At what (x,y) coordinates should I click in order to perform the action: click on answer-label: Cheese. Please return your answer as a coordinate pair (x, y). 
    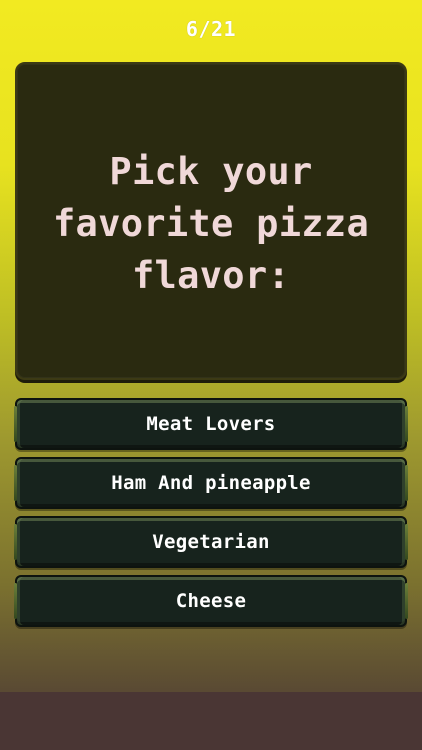
    Looking at the image, I should click on (211, 601).